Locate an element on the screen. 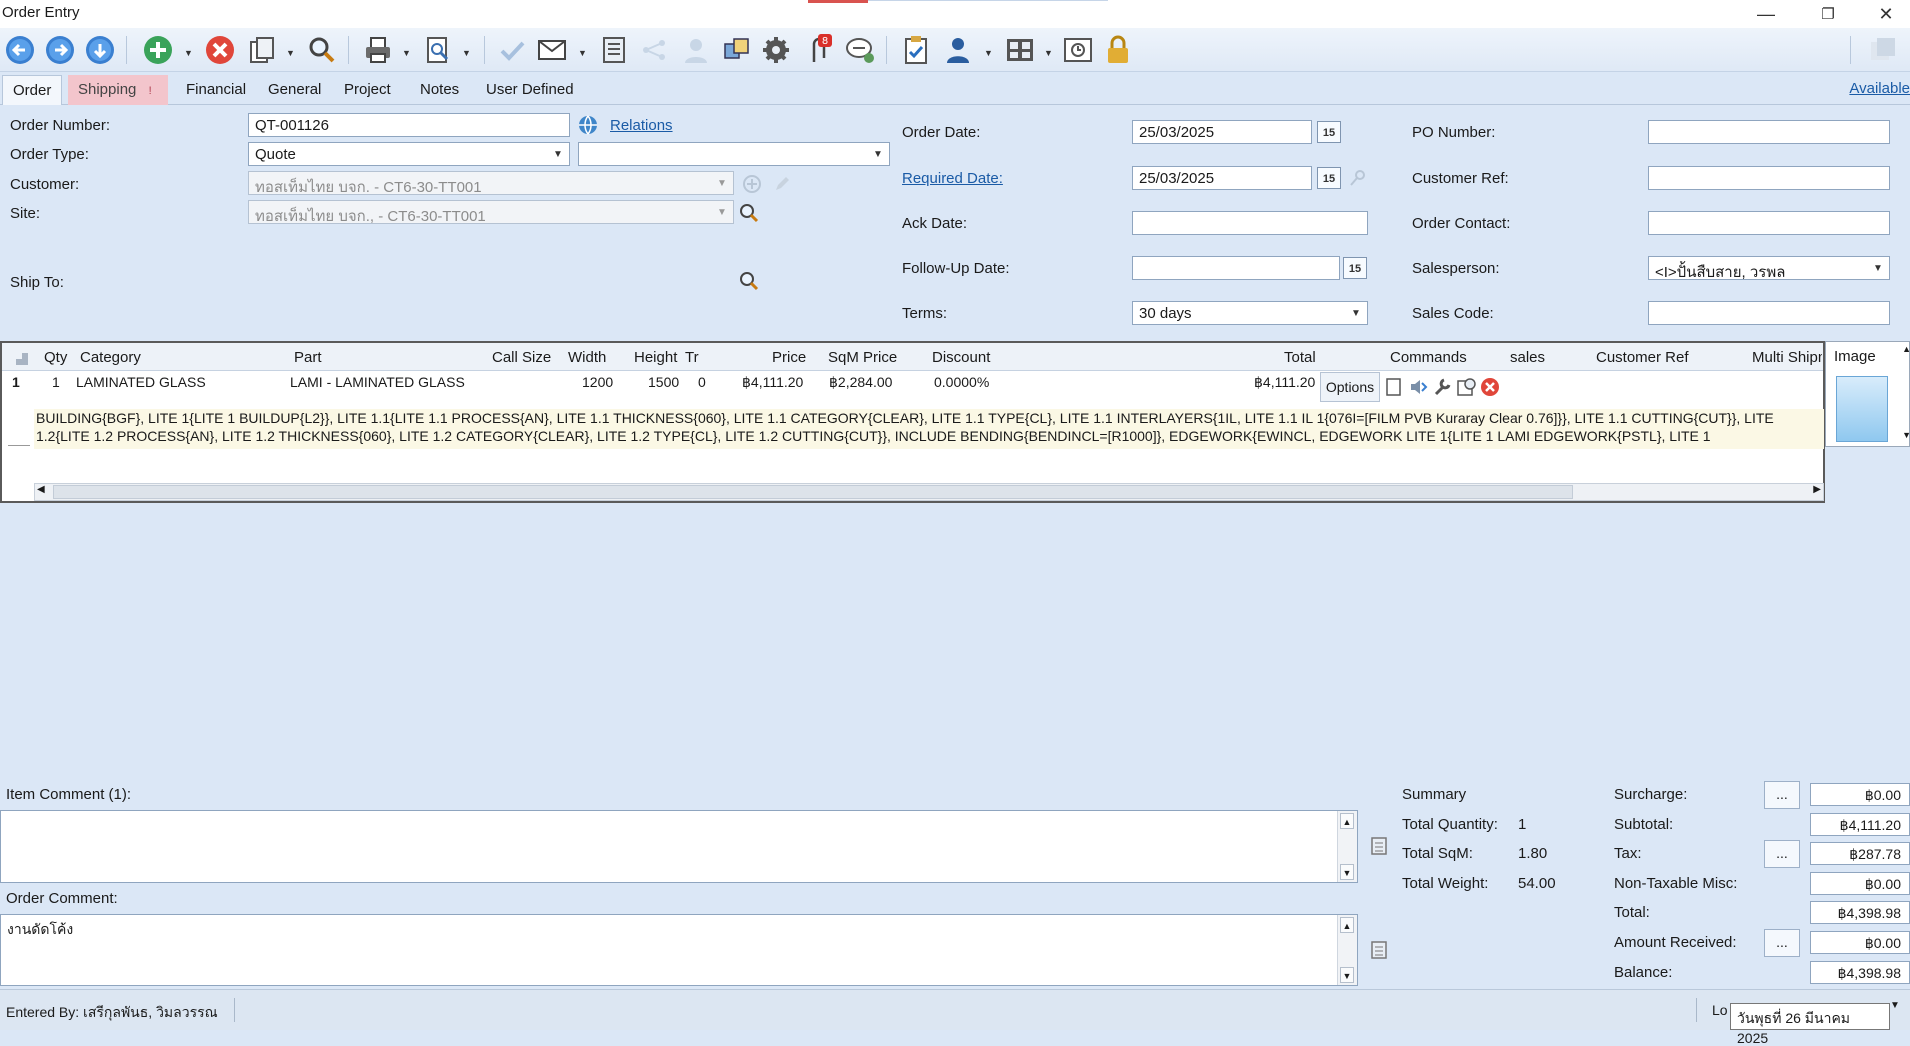 This screenshot has width=1910, height=1046. copy-dropdown-icon: ▼ is located at coordinates (291, 53).